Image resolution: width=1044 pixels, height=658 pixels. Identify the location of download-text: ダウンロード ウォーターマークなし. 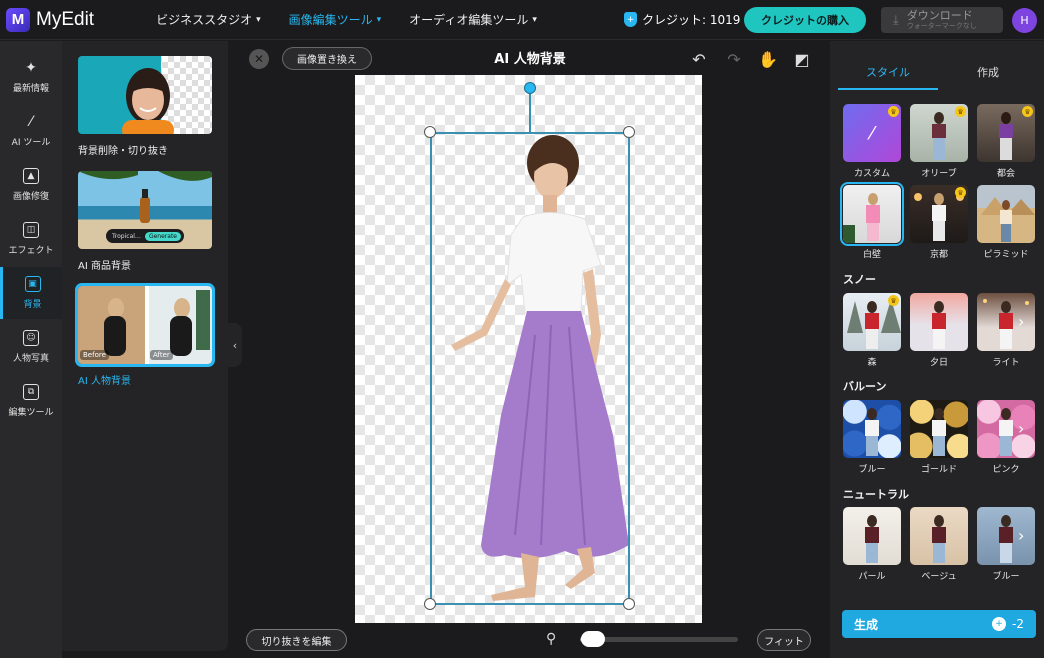
(942, 20).